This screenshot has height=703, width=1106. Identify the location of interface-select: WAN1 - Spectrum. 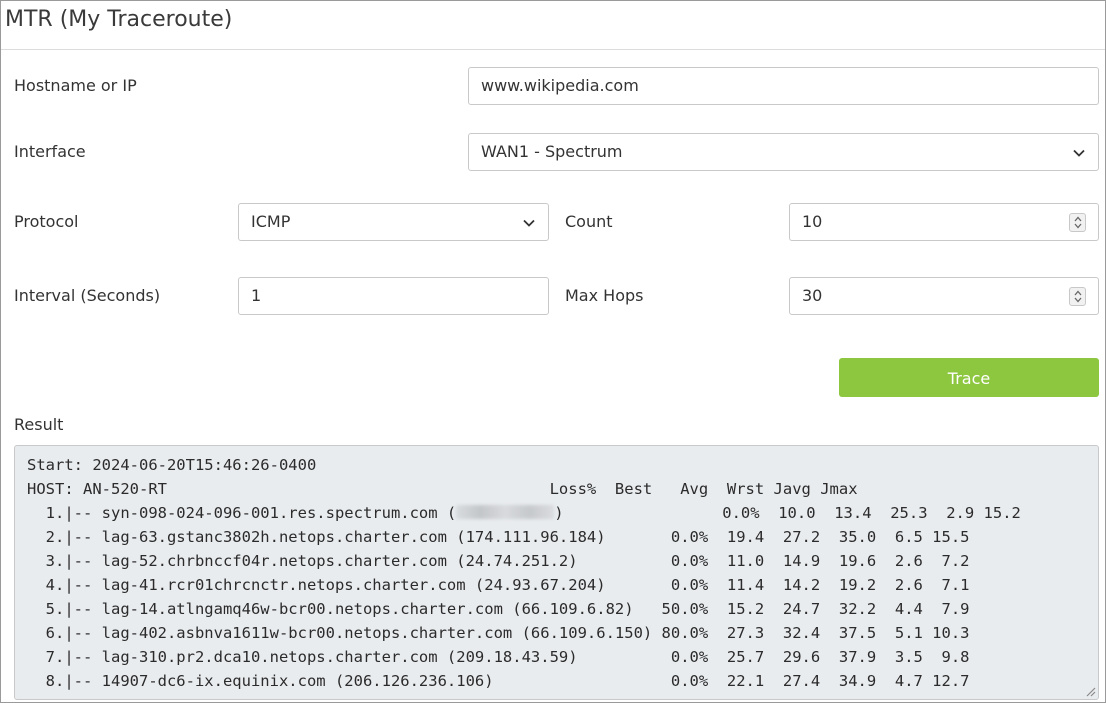
(783, 152).